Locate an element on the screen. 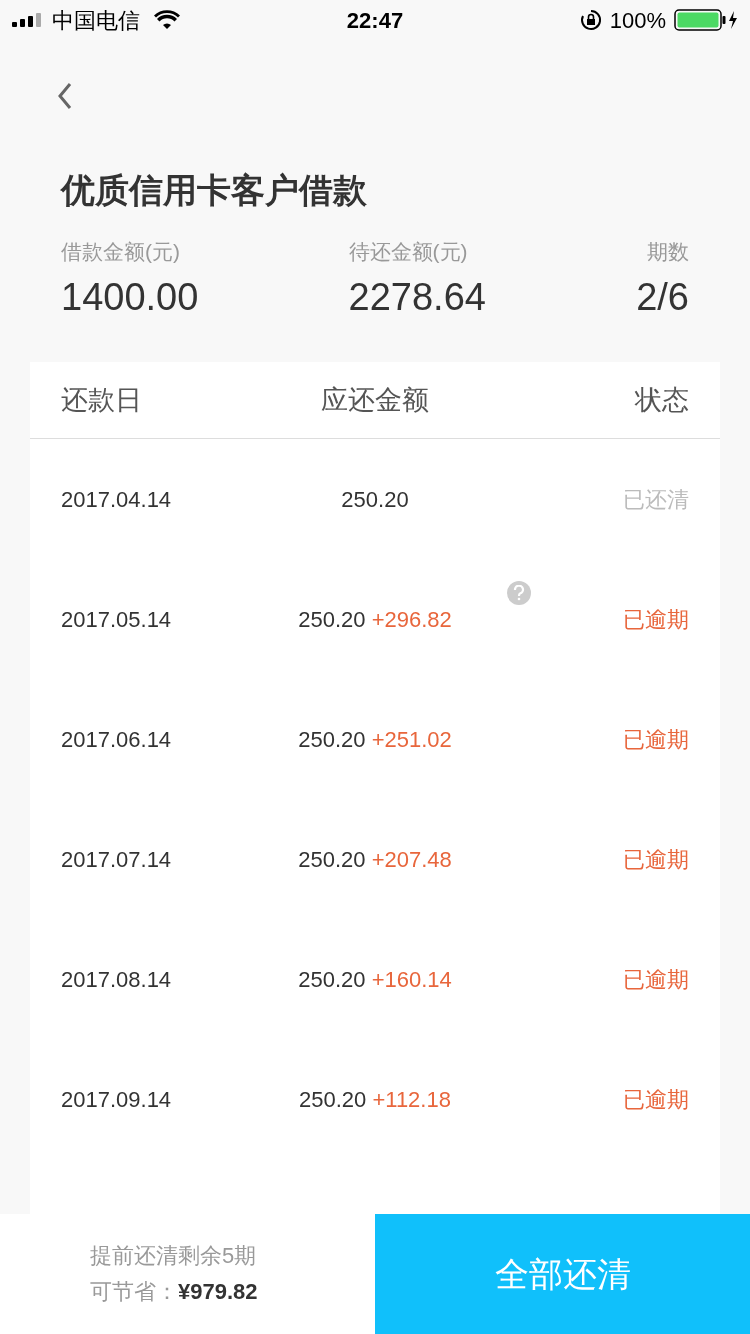  page-title: 优质信用卡客户借款 is located at coordinates (214, 190).